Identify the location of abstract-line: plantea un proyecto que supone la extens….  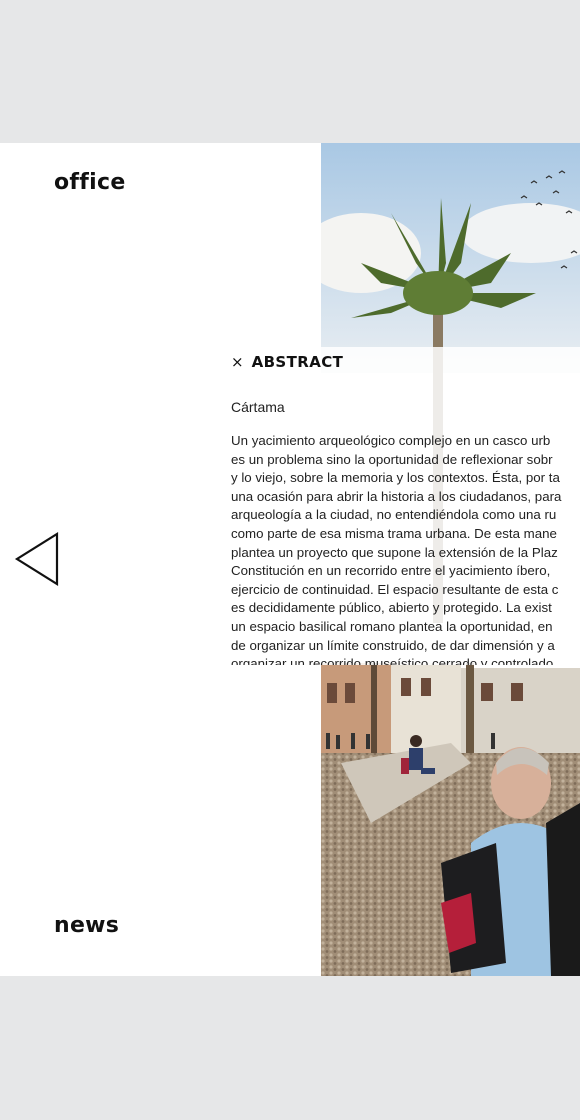
(394, 552).